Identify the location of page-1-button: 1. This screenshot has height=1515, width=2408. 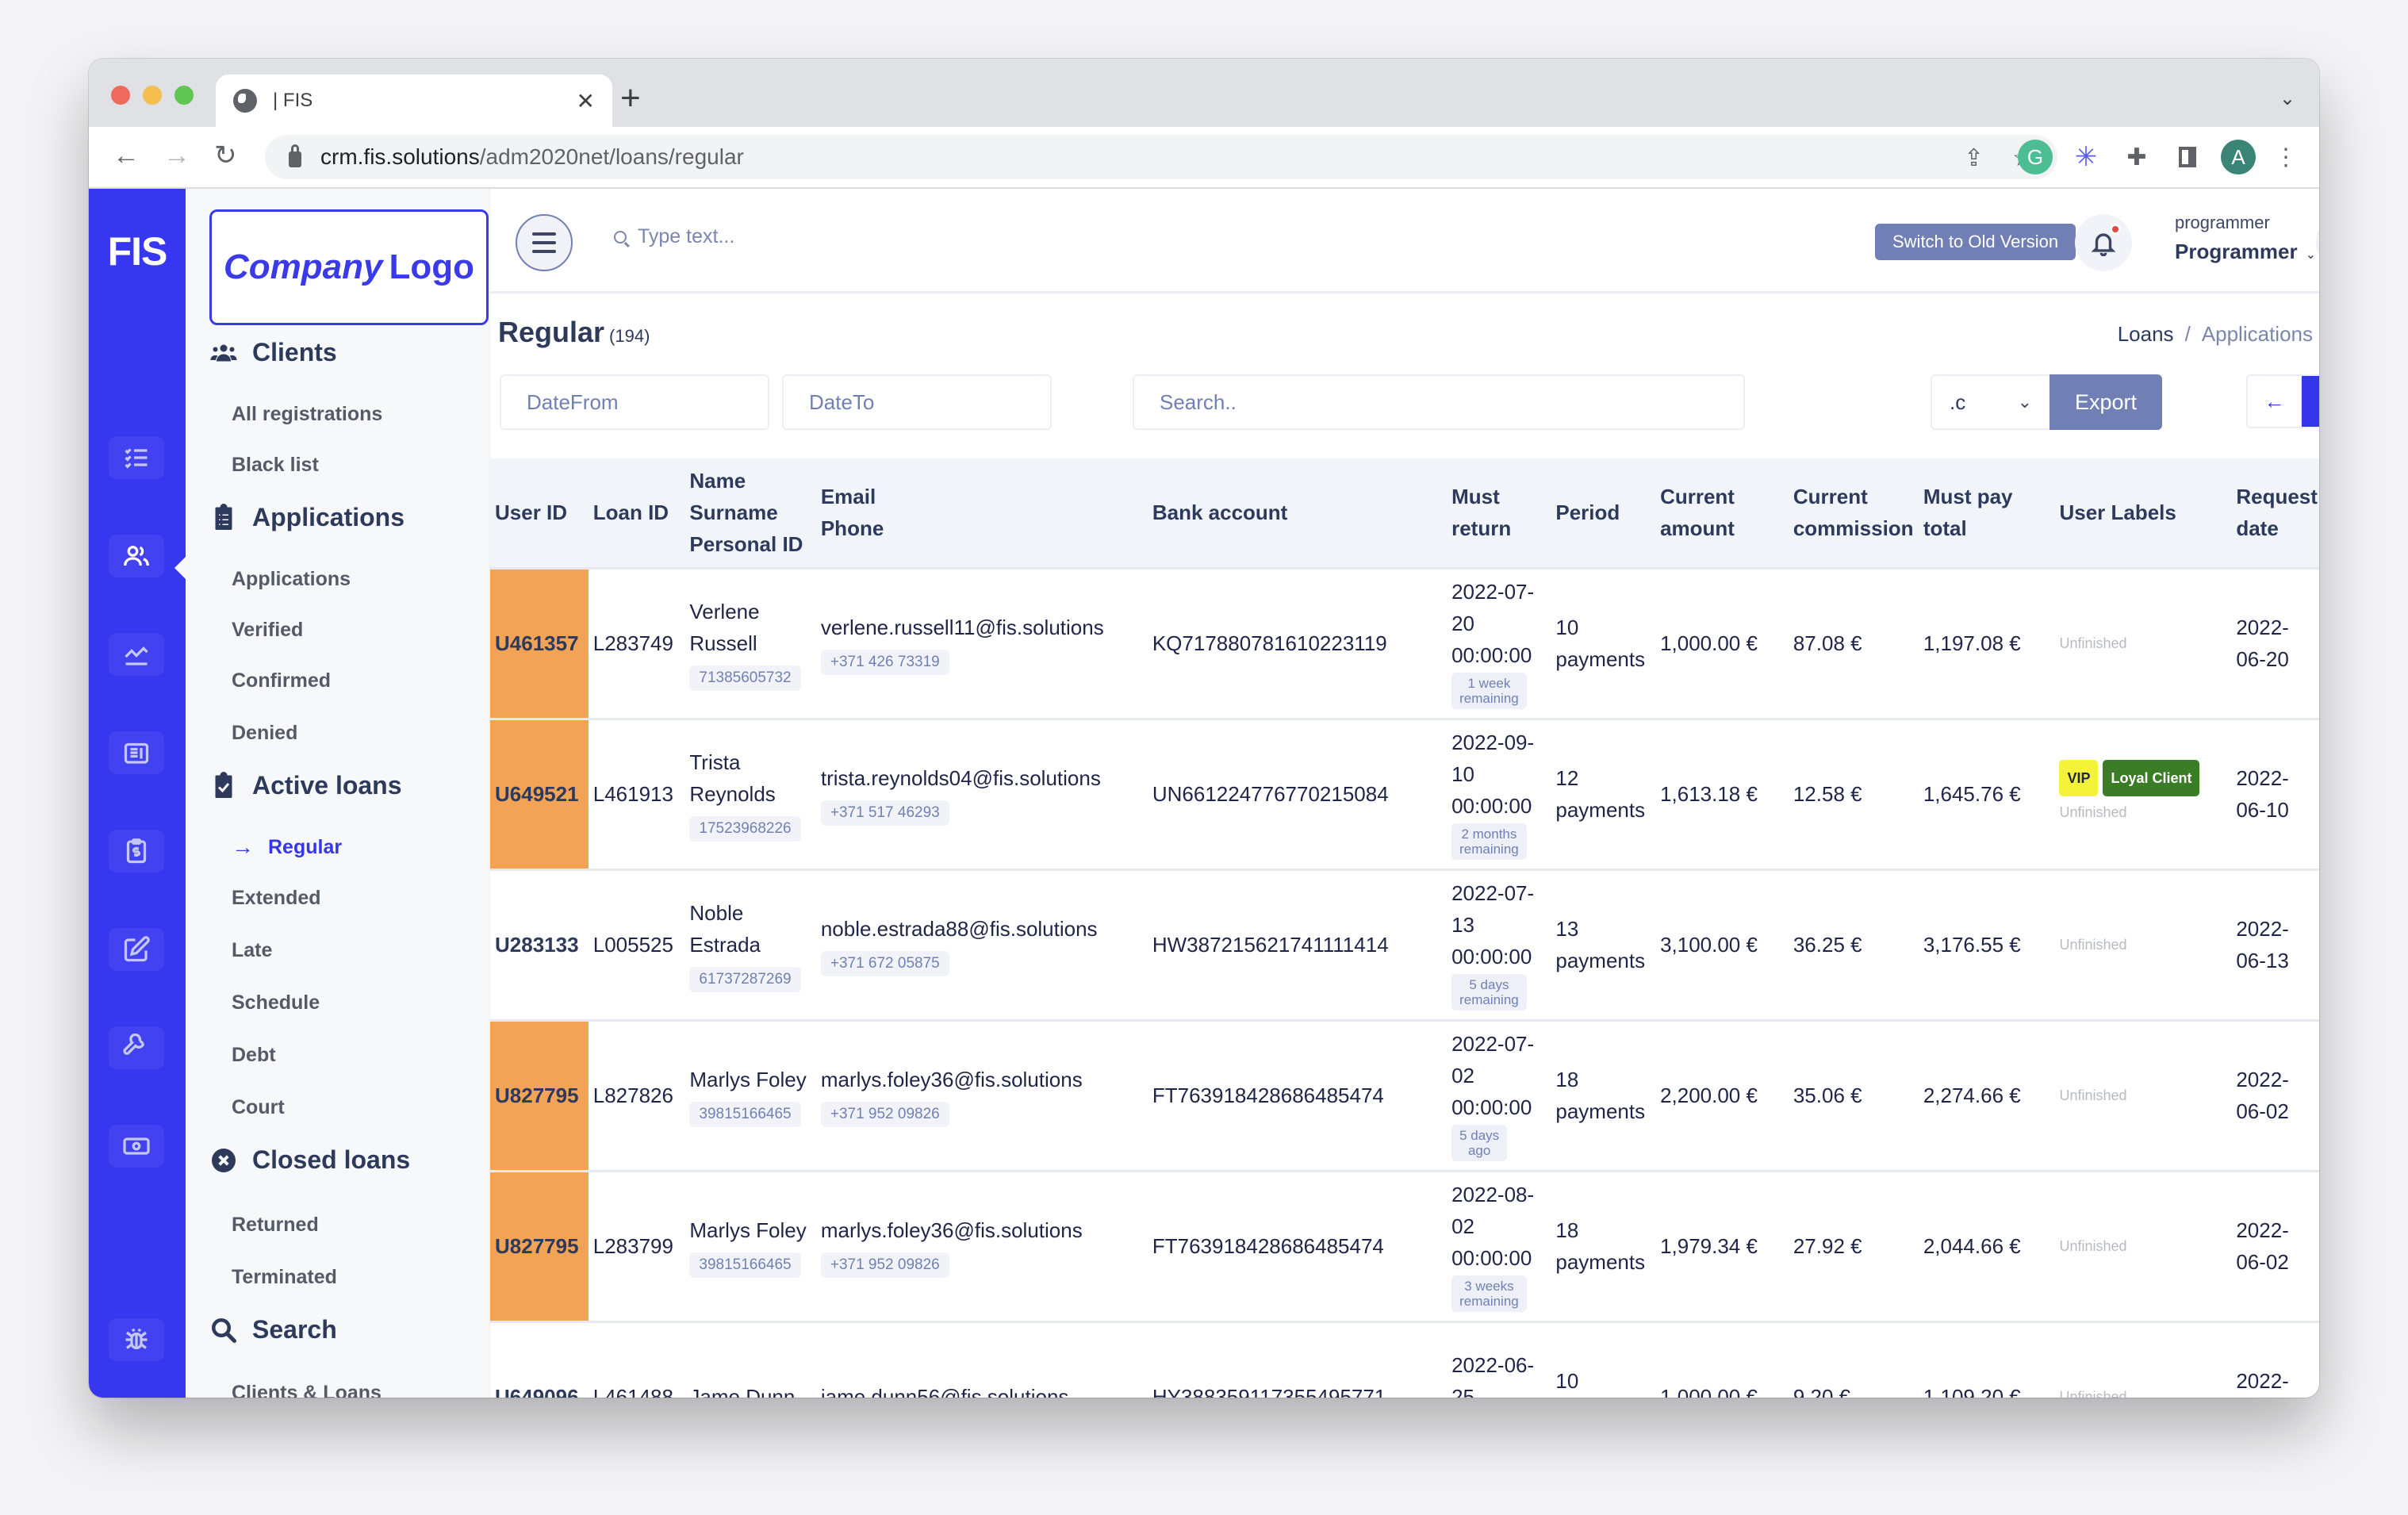
(2310, 401).